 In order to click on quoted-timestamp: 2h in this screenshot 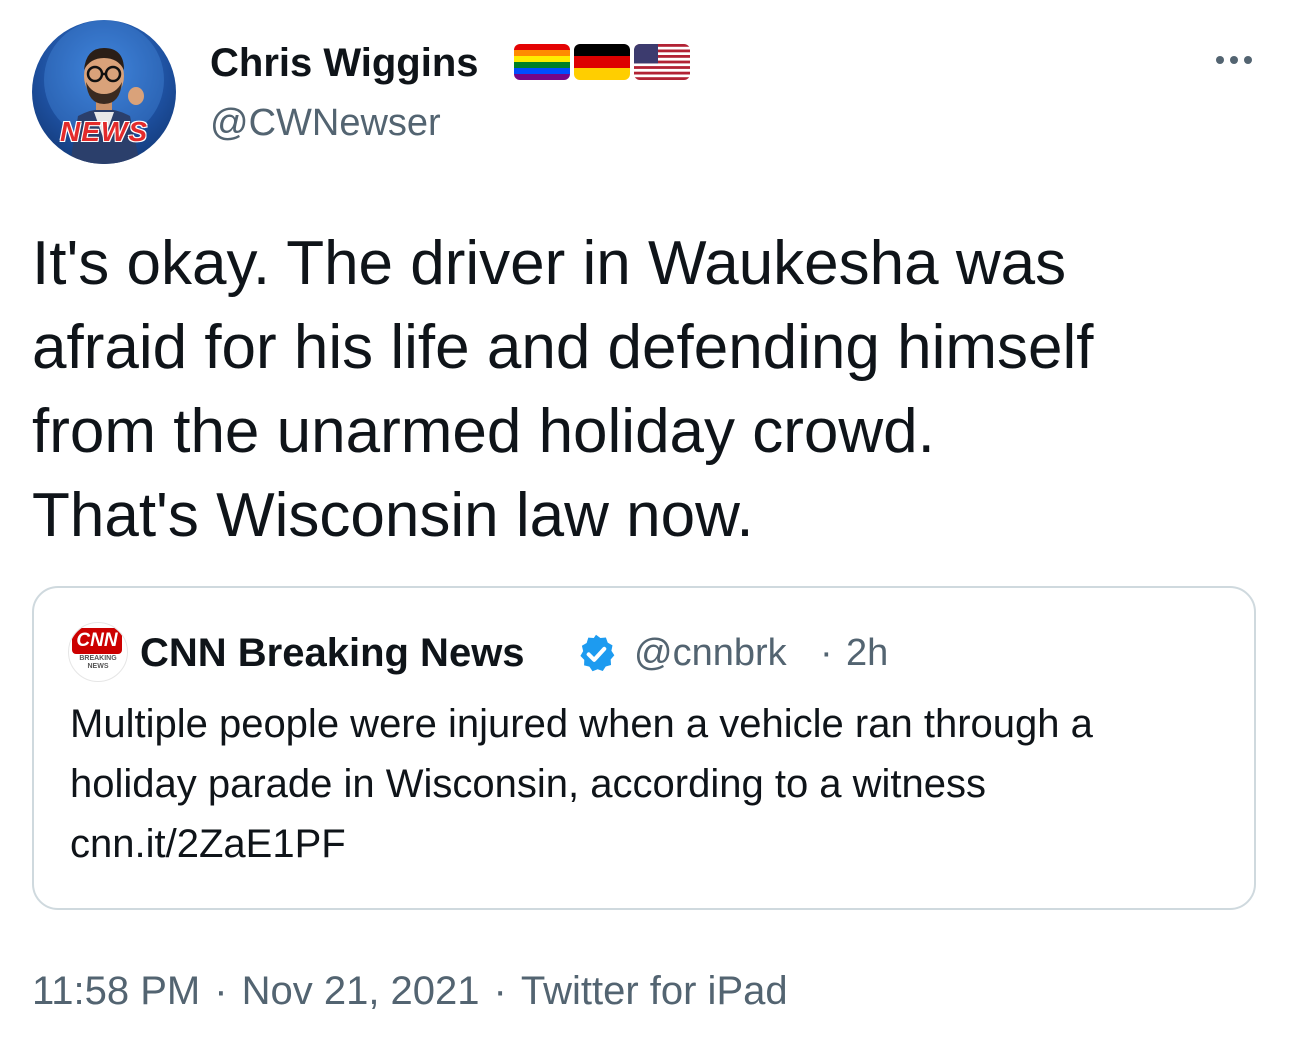, I will do `click(867, 653)`.